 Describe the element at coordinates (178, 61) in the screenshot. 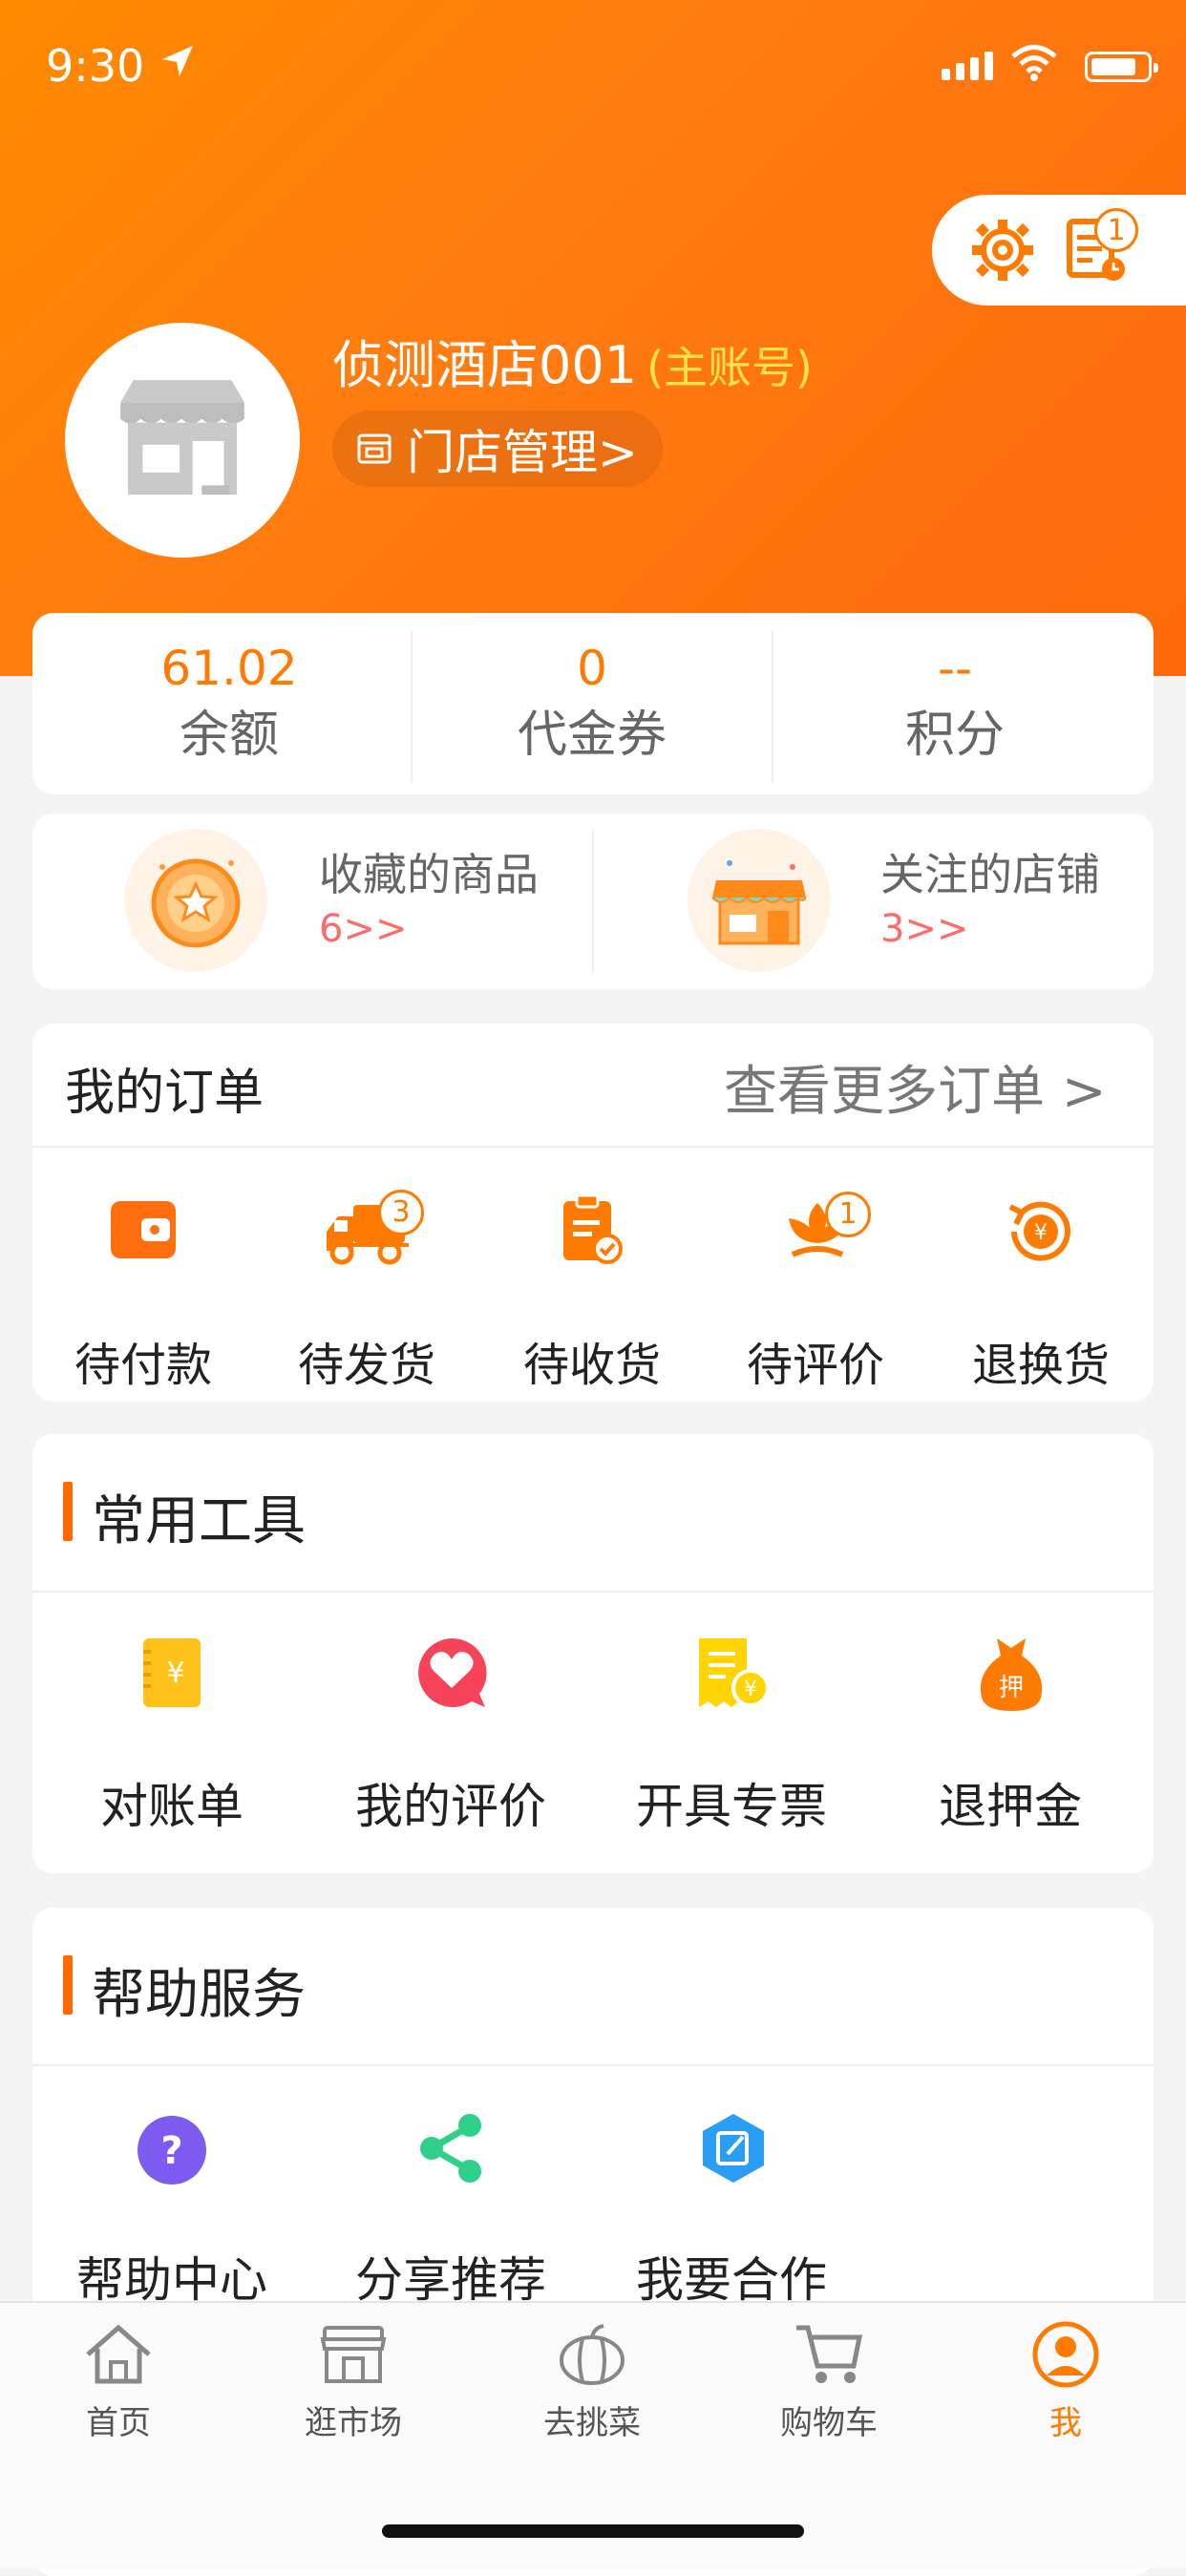

I see `location-arrow-icon` at that location.